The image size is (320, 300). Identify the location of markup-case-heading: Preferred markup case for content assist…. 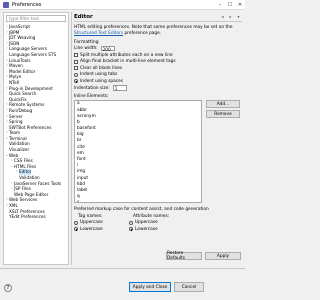
(141, 210).